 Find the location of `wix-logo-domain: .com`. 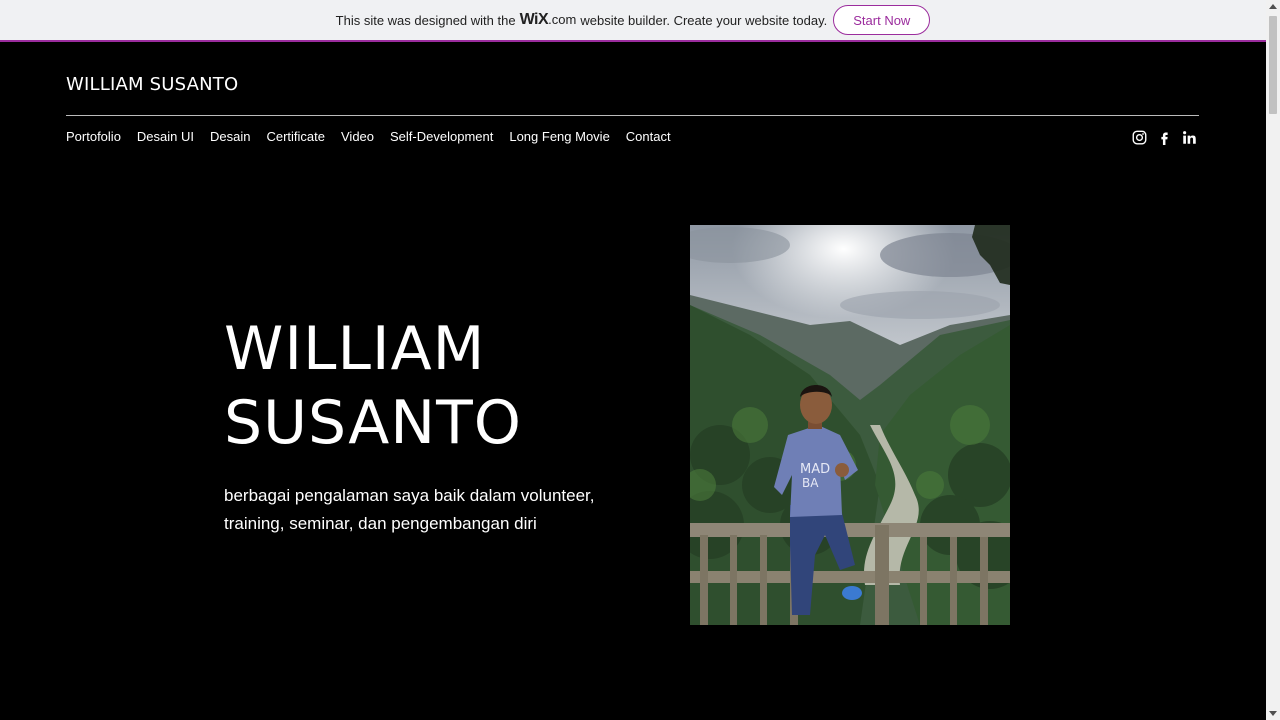

wix-logo-domain: .com is located at coordinates (562, 19).